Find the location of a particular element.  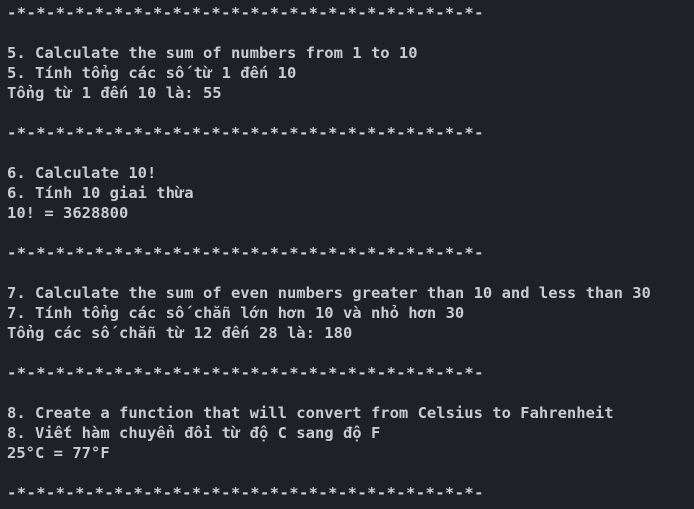

section-8-result: 25°C = 77°F is located at coordinates (58, 453).